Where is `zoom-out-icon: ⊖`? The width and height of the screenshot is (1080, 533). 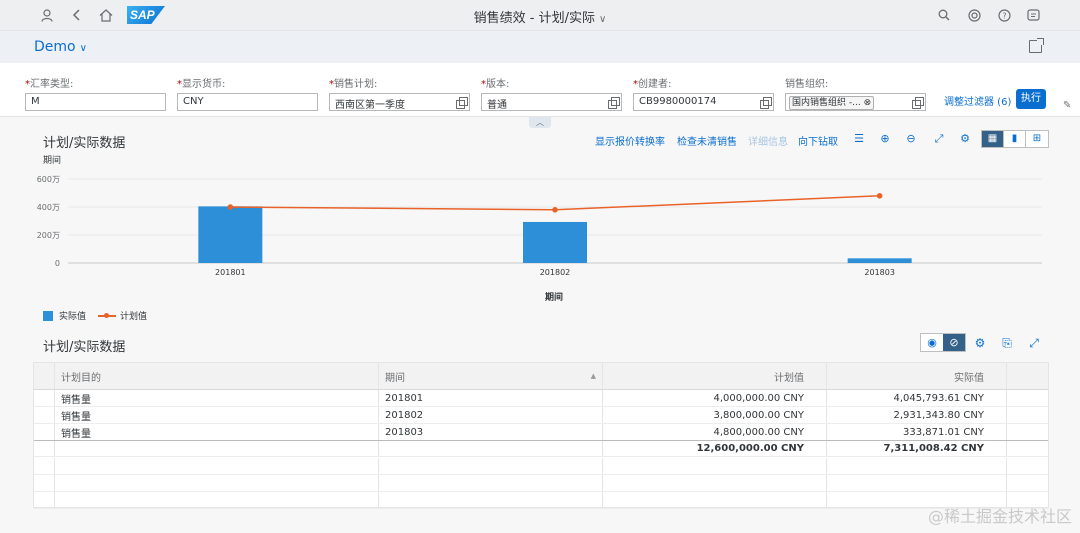 zoom-out-icon: ⊖ is located at coordinates (911, 139).